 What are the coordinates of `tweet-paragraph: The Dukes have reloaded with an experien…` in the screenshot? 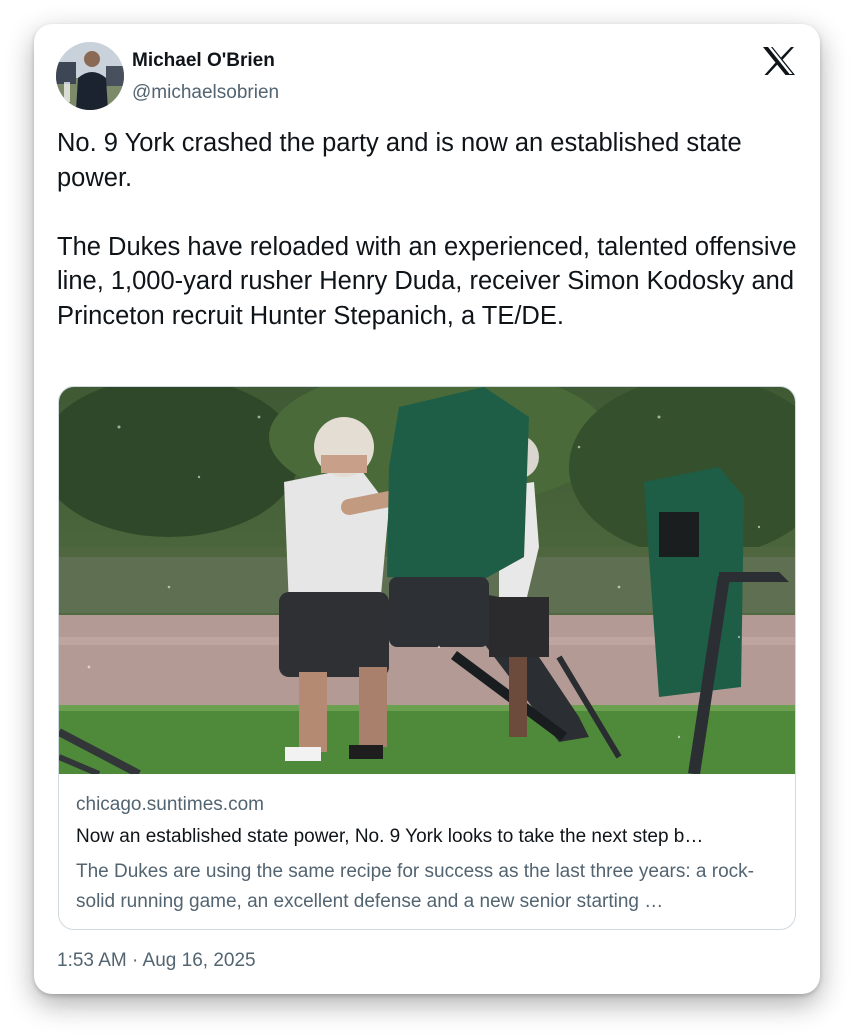 It's located at (427, 281).